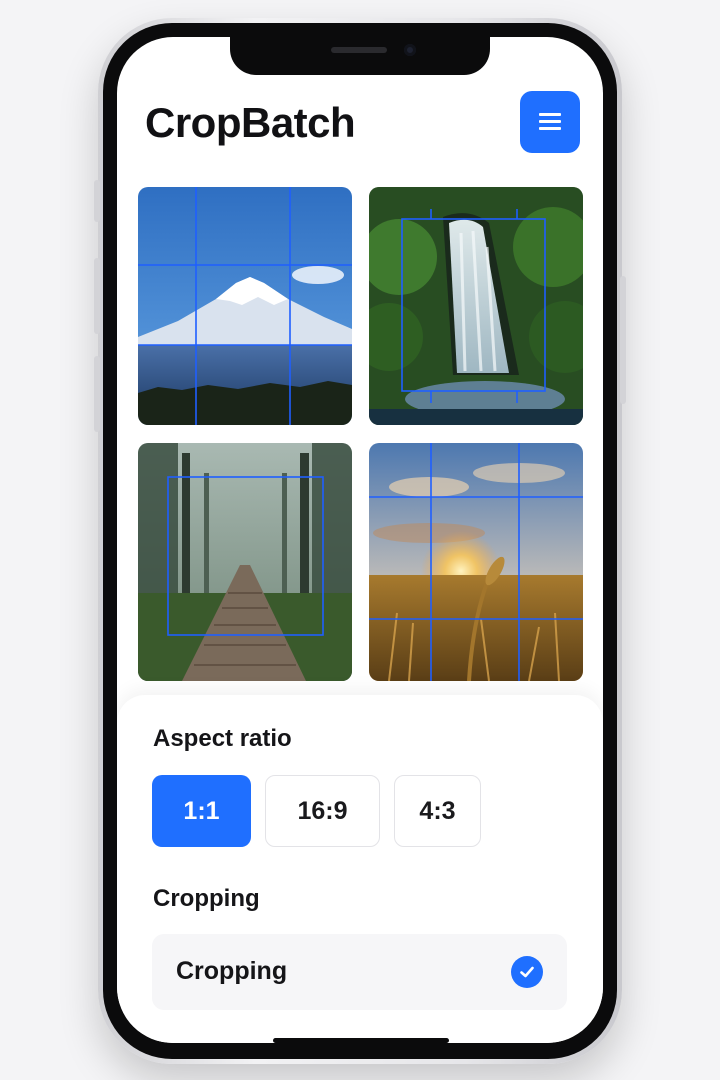 This screenshot has width=720, height=1080. Describe the element at coordinates (322, 811) in the screenshot. I see `aspect-option-16-9: 16:9` at that location.